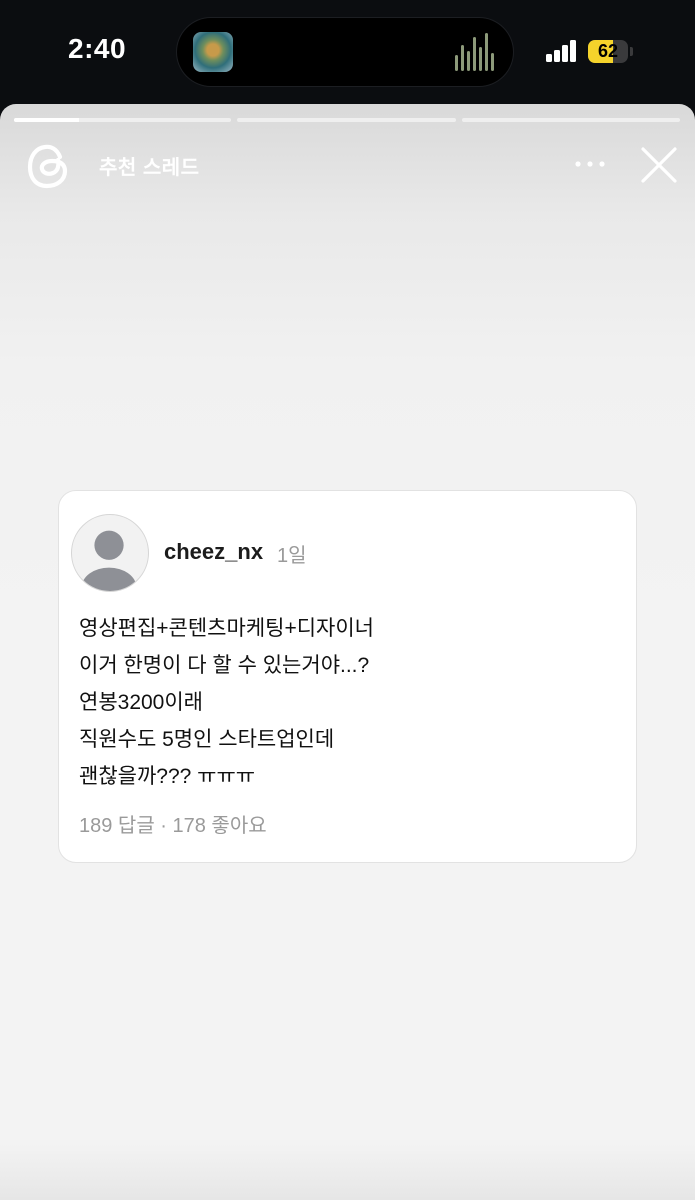 The width and height of the screenshot is (695, 1200). Describe the element at coordinates (345, 52) in the screenshot. I see `dynamic-island` at that location.